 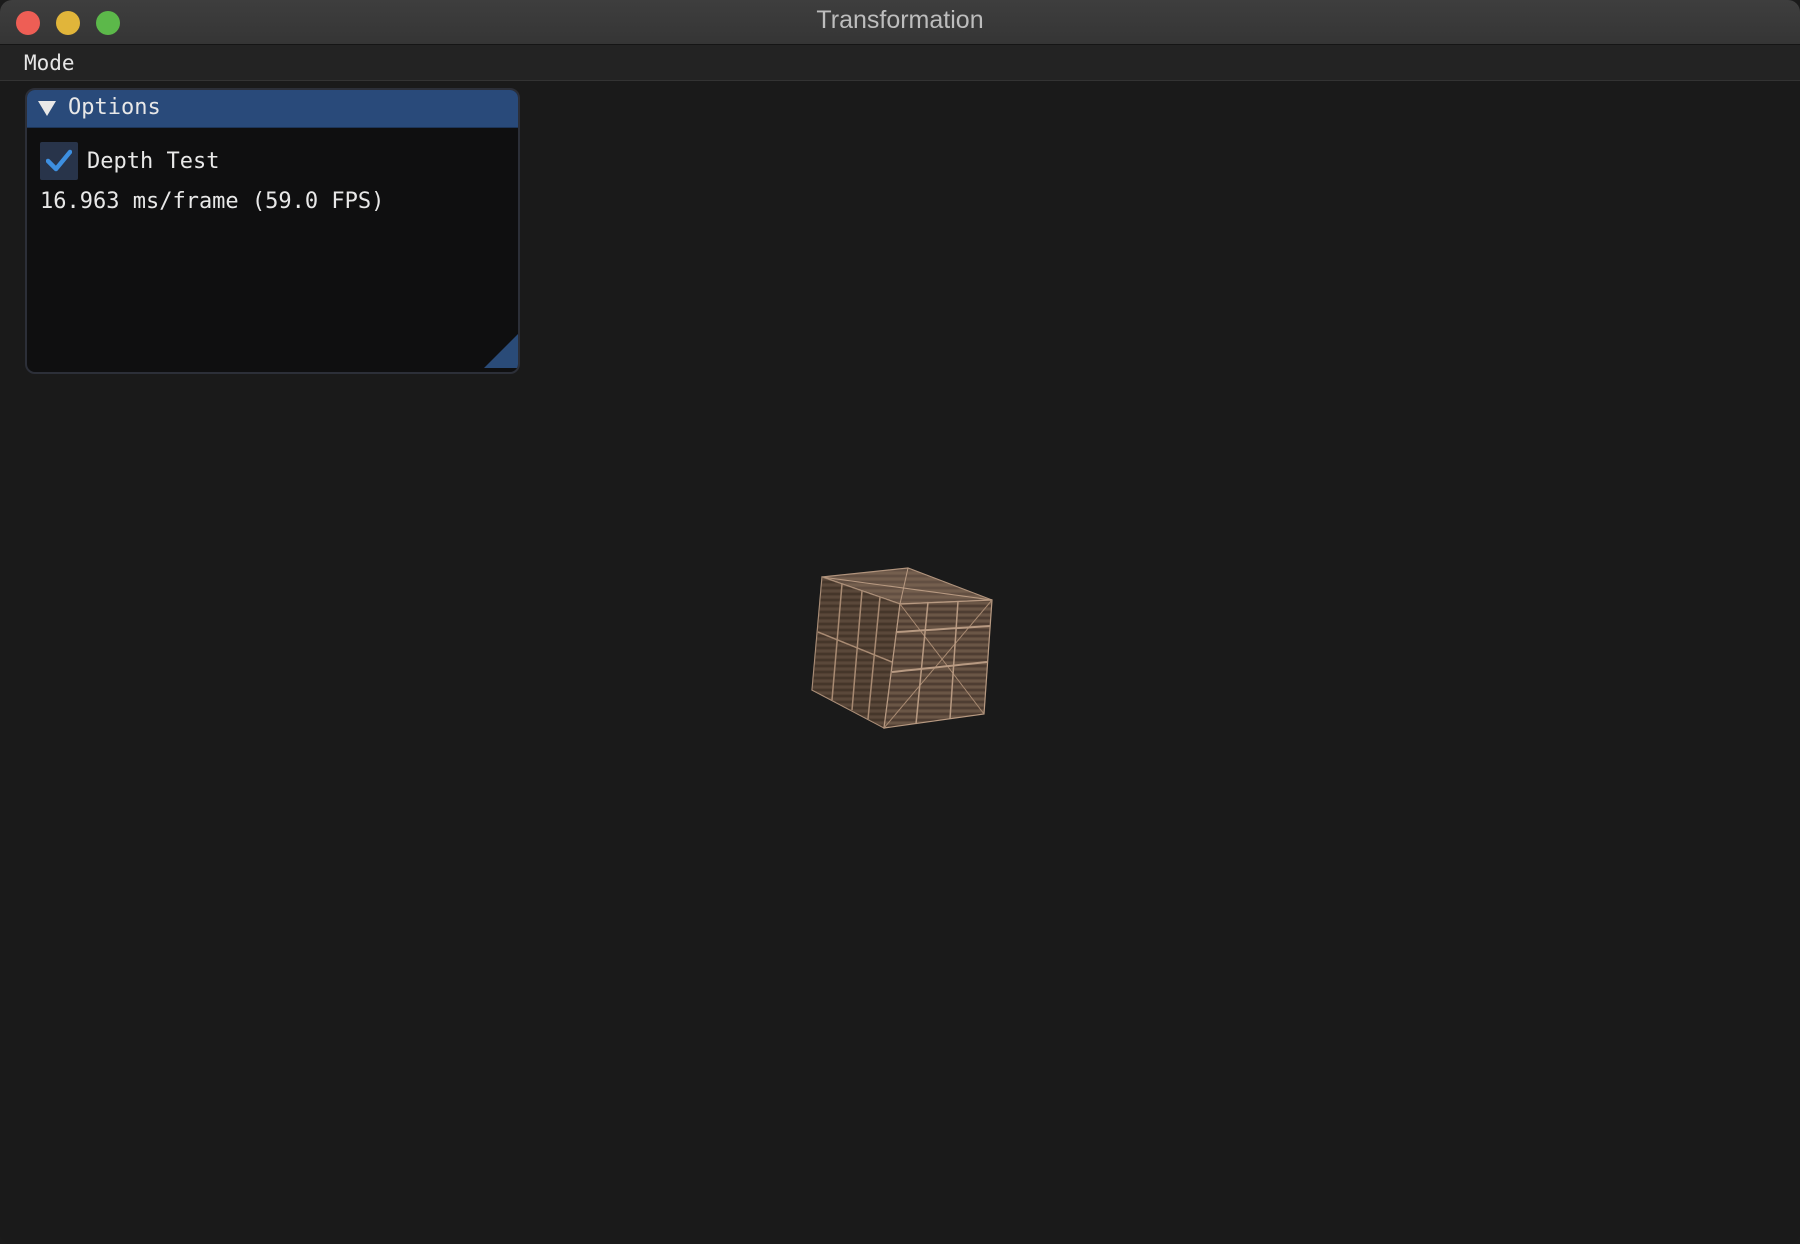 I want to click on resize-grip-icon, so click(x=501, y=353).